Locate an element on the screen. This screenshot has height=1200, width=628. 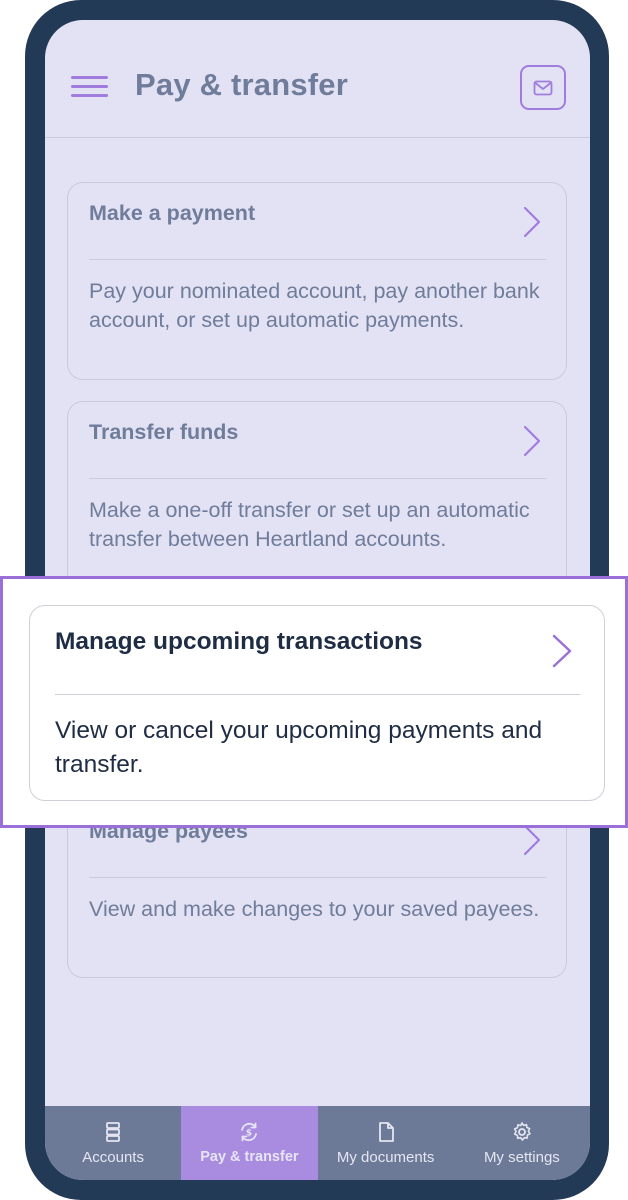
tab-my-documents: My documents is located at coordinates (386, 1143).